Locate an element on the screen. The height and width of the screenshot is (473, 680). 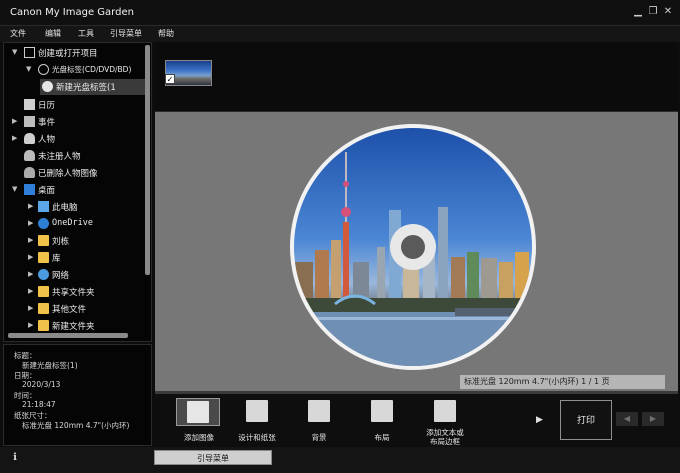
guide-menu-button: 引导菜单 is located at coordinates (213, 457).